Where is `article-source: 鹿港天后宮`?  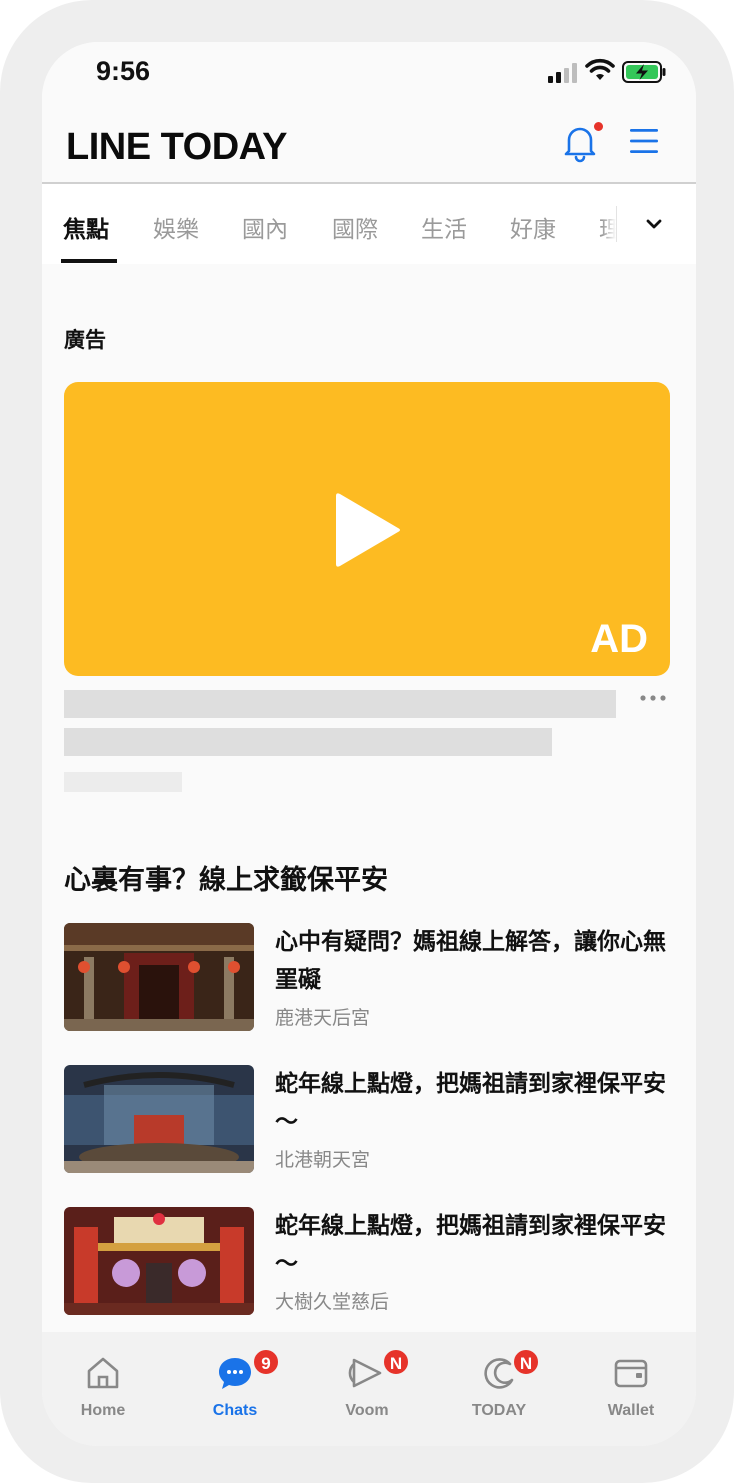
article-source: 鹿港天后宮 is located at coordinates (323, 1018).